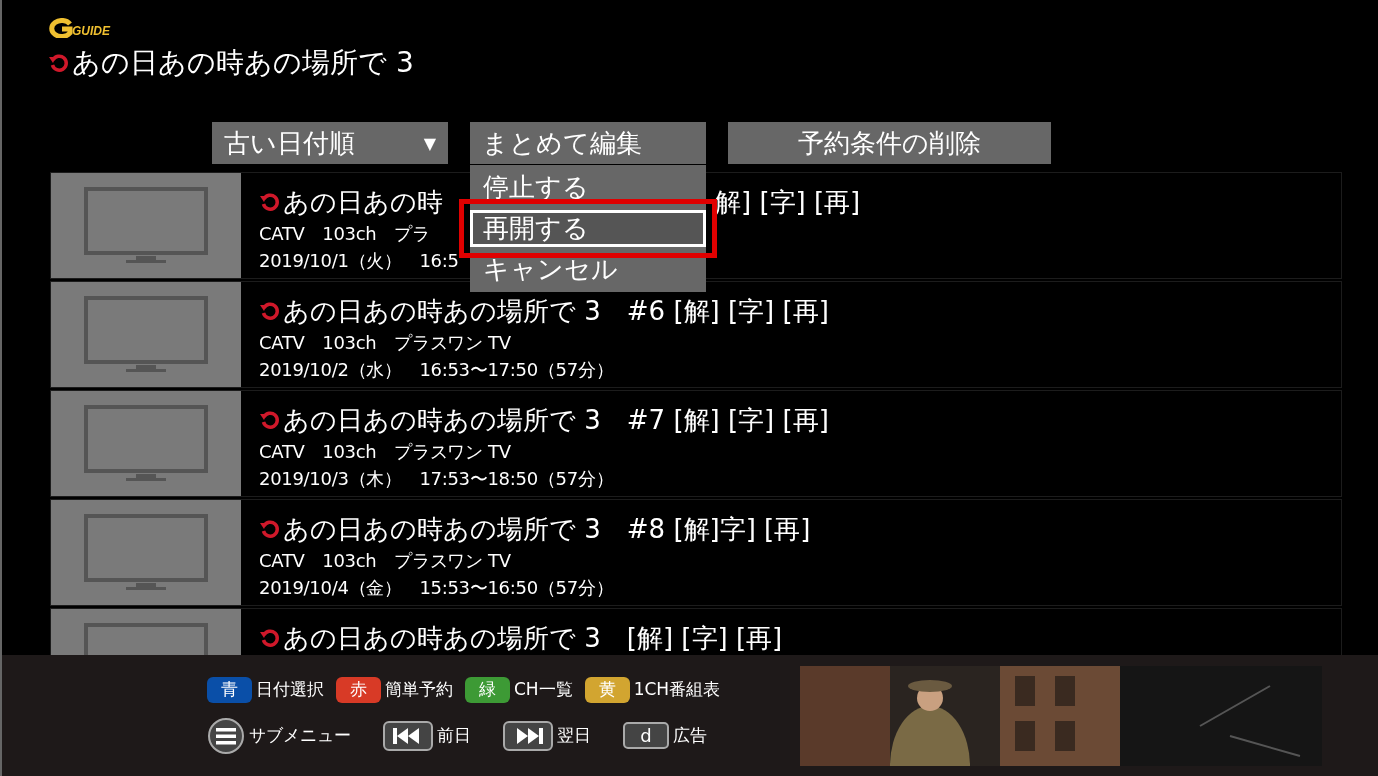 This screenshot has height=776, width=1378. Describe the element at coordinates (690, 735) in the screenshot. I see `key-label: 広告` at that location.